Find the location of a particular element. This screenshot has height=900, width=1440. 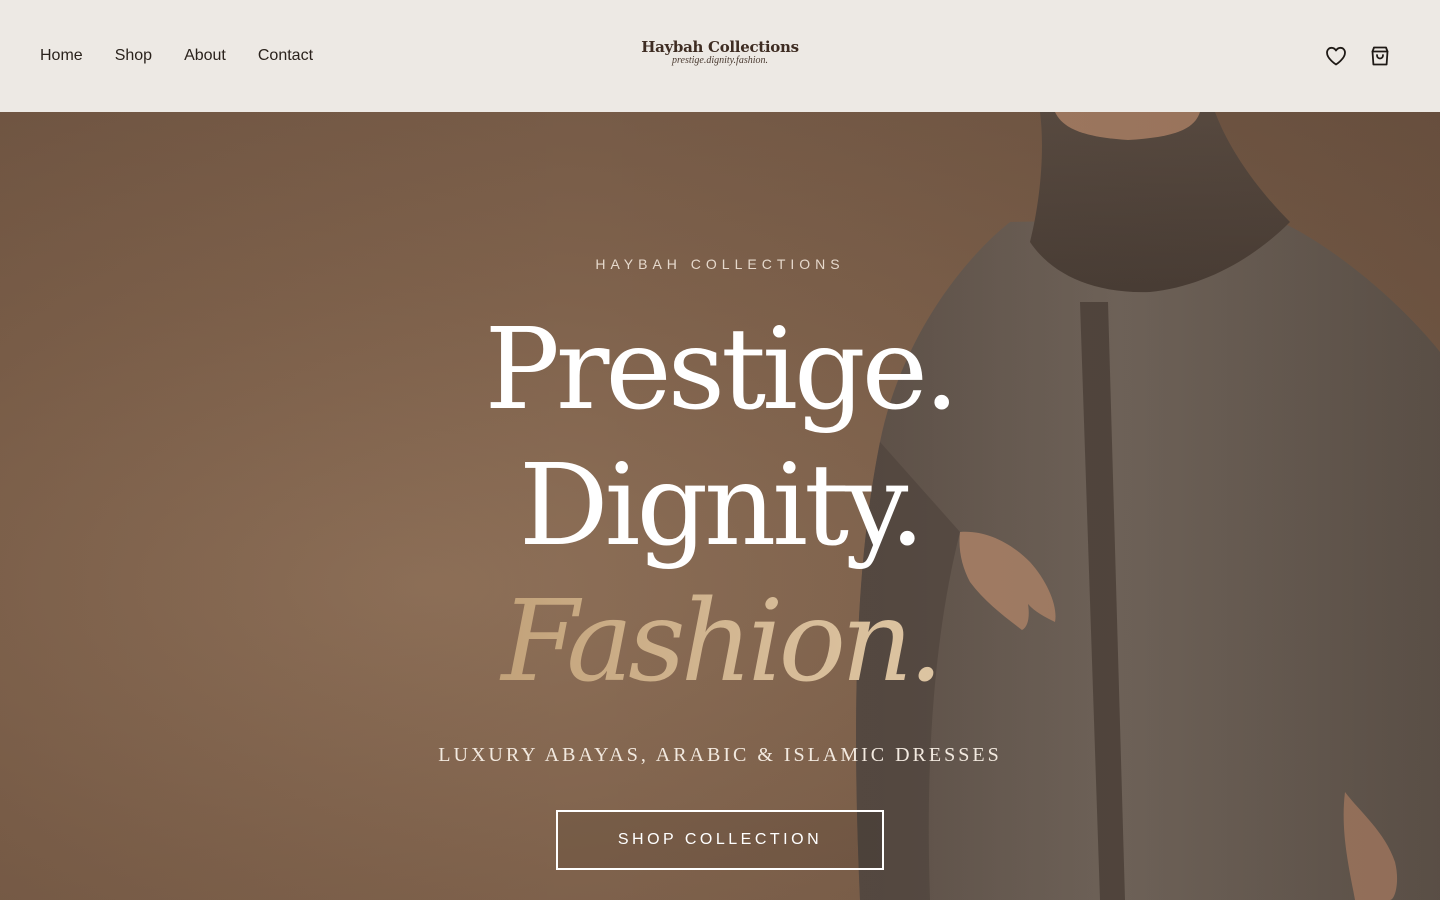

nav-contact: Contact is located at coordinates (285, 56).